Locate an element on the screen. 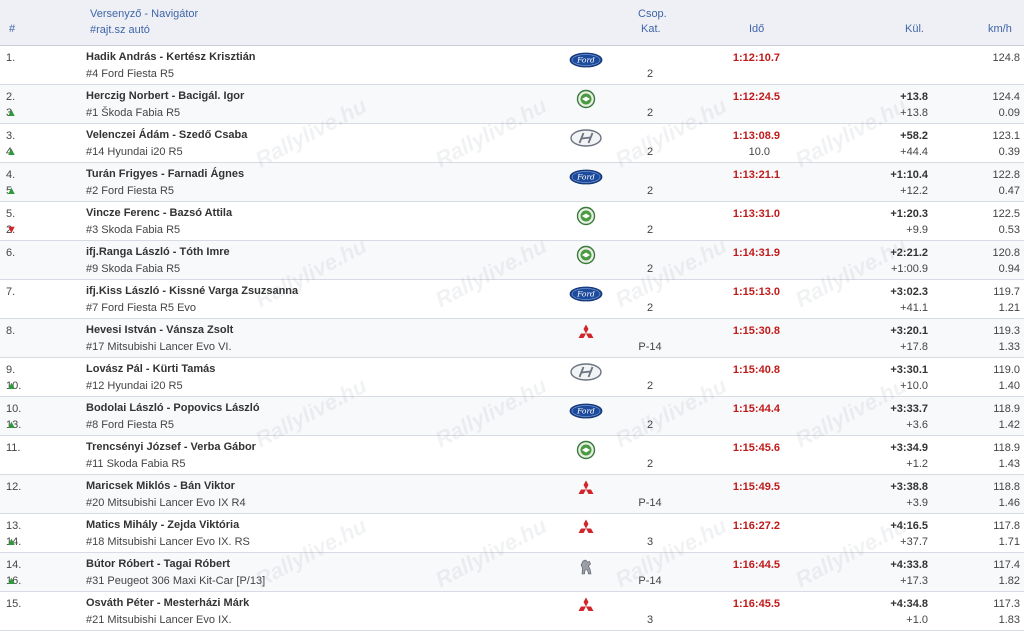 Image resolution: width=1029 pixels, height=631 pixels. diff-to-previous: +3.9 is located at coordinates (917, 503).